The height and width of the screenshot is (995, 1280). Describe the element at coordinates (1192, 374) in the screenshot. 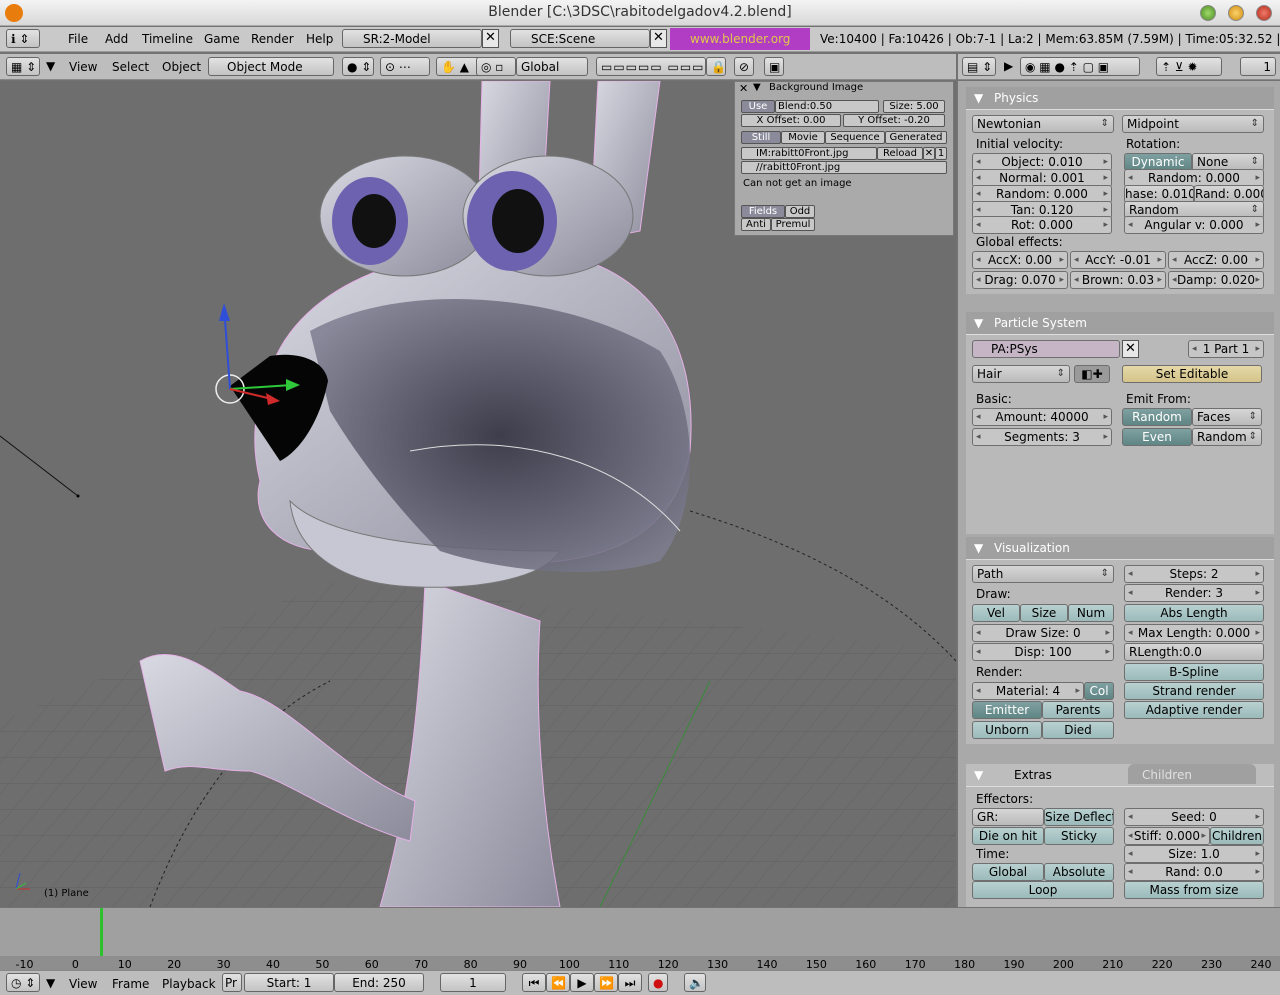

I see `set-editable-button: Set Editable` at that location.